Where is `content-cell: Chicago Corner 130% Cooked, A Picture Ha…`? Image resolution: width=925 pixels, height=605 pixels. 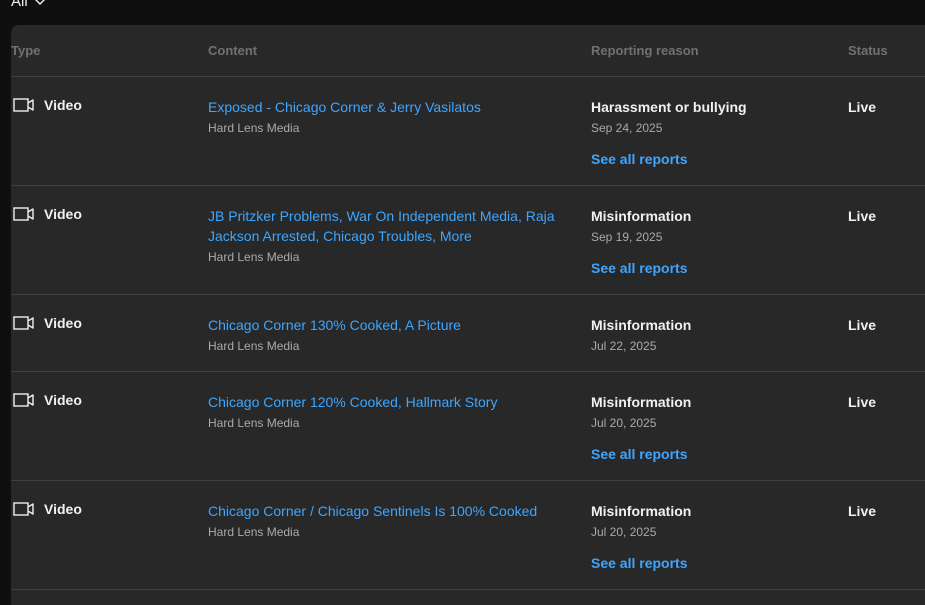
content-cell: Chicago Corner 130% Cooked, A Picture Ha… is located at coordinates (383, 334).